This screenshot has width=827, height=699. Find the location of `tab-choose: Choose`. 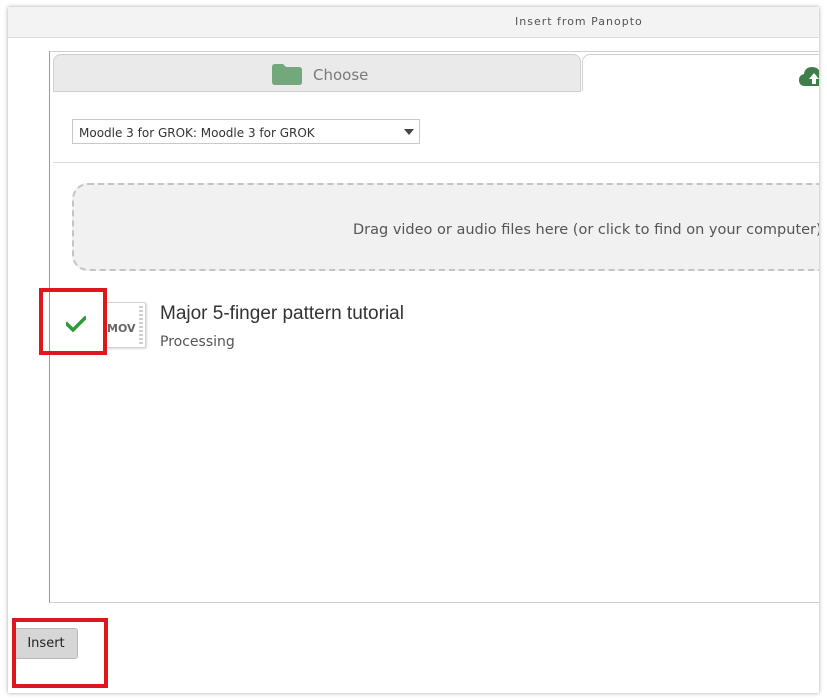

tab-choose: Choose is located at coordinates (317, 73).